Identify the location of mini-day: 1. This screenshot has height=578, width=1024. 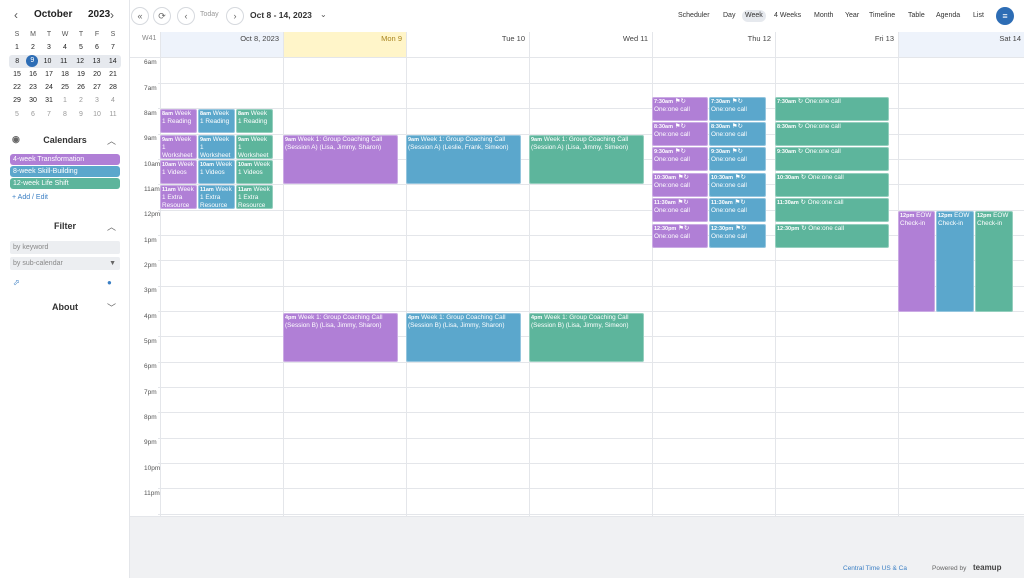
(65, 100).